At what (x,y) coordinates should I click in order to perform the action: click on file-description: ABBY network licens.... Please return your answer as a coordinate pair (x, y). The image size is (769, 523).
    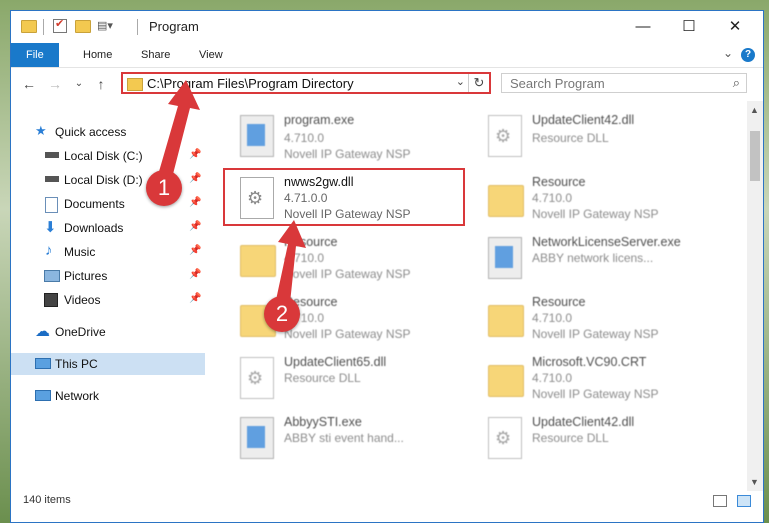
    Looking at the image, I should click on (593, 258).